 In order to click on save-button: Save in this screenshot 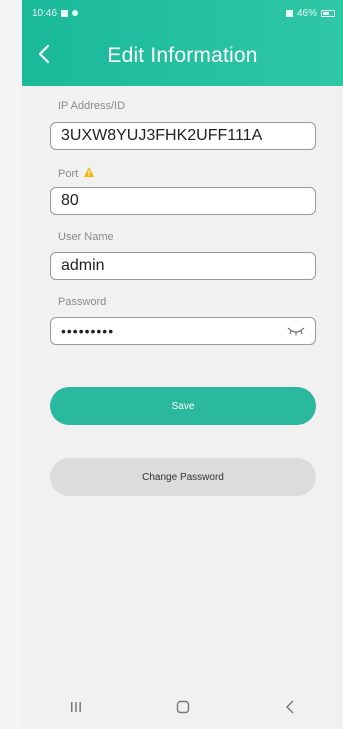, I will do `click(183, 406)`.